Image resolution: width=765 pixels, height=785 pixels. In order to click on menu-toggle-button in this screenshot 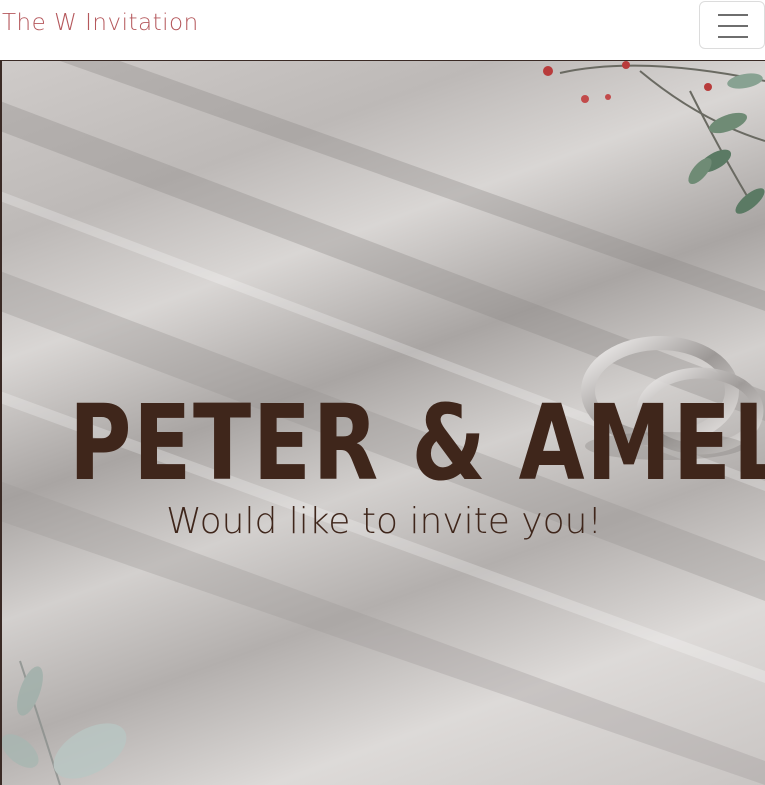, I will do `click(732, 25)`.